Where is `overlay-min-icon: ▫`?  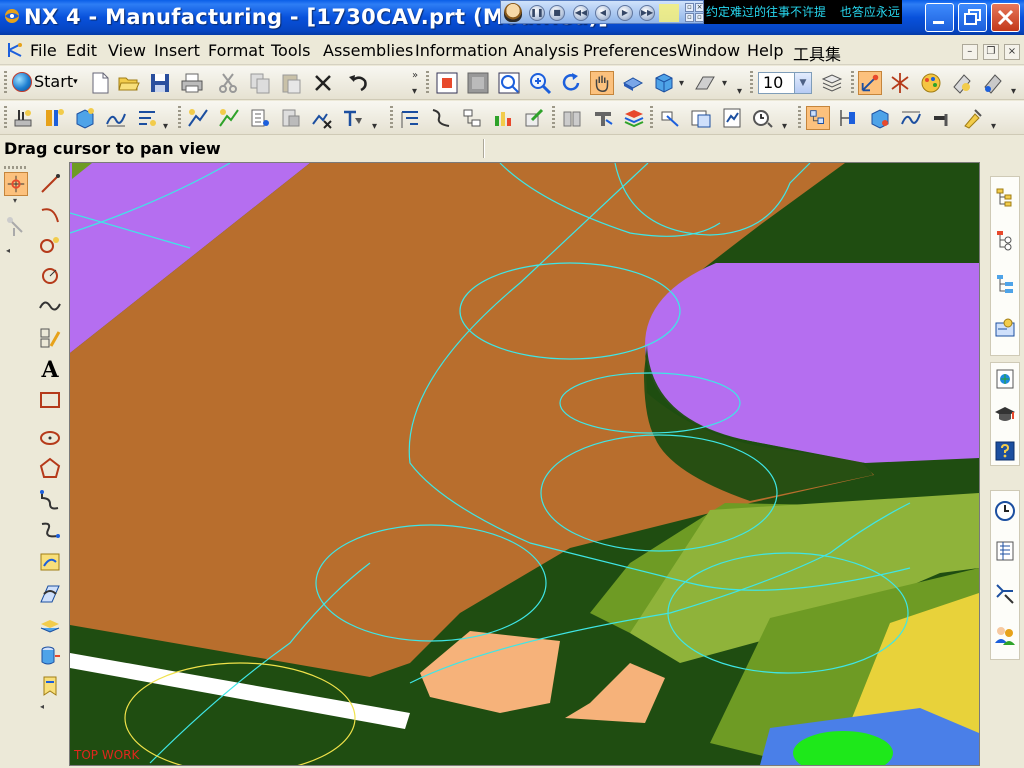 overlay-min-icon: ▫ is located at coordinates (689, 7).